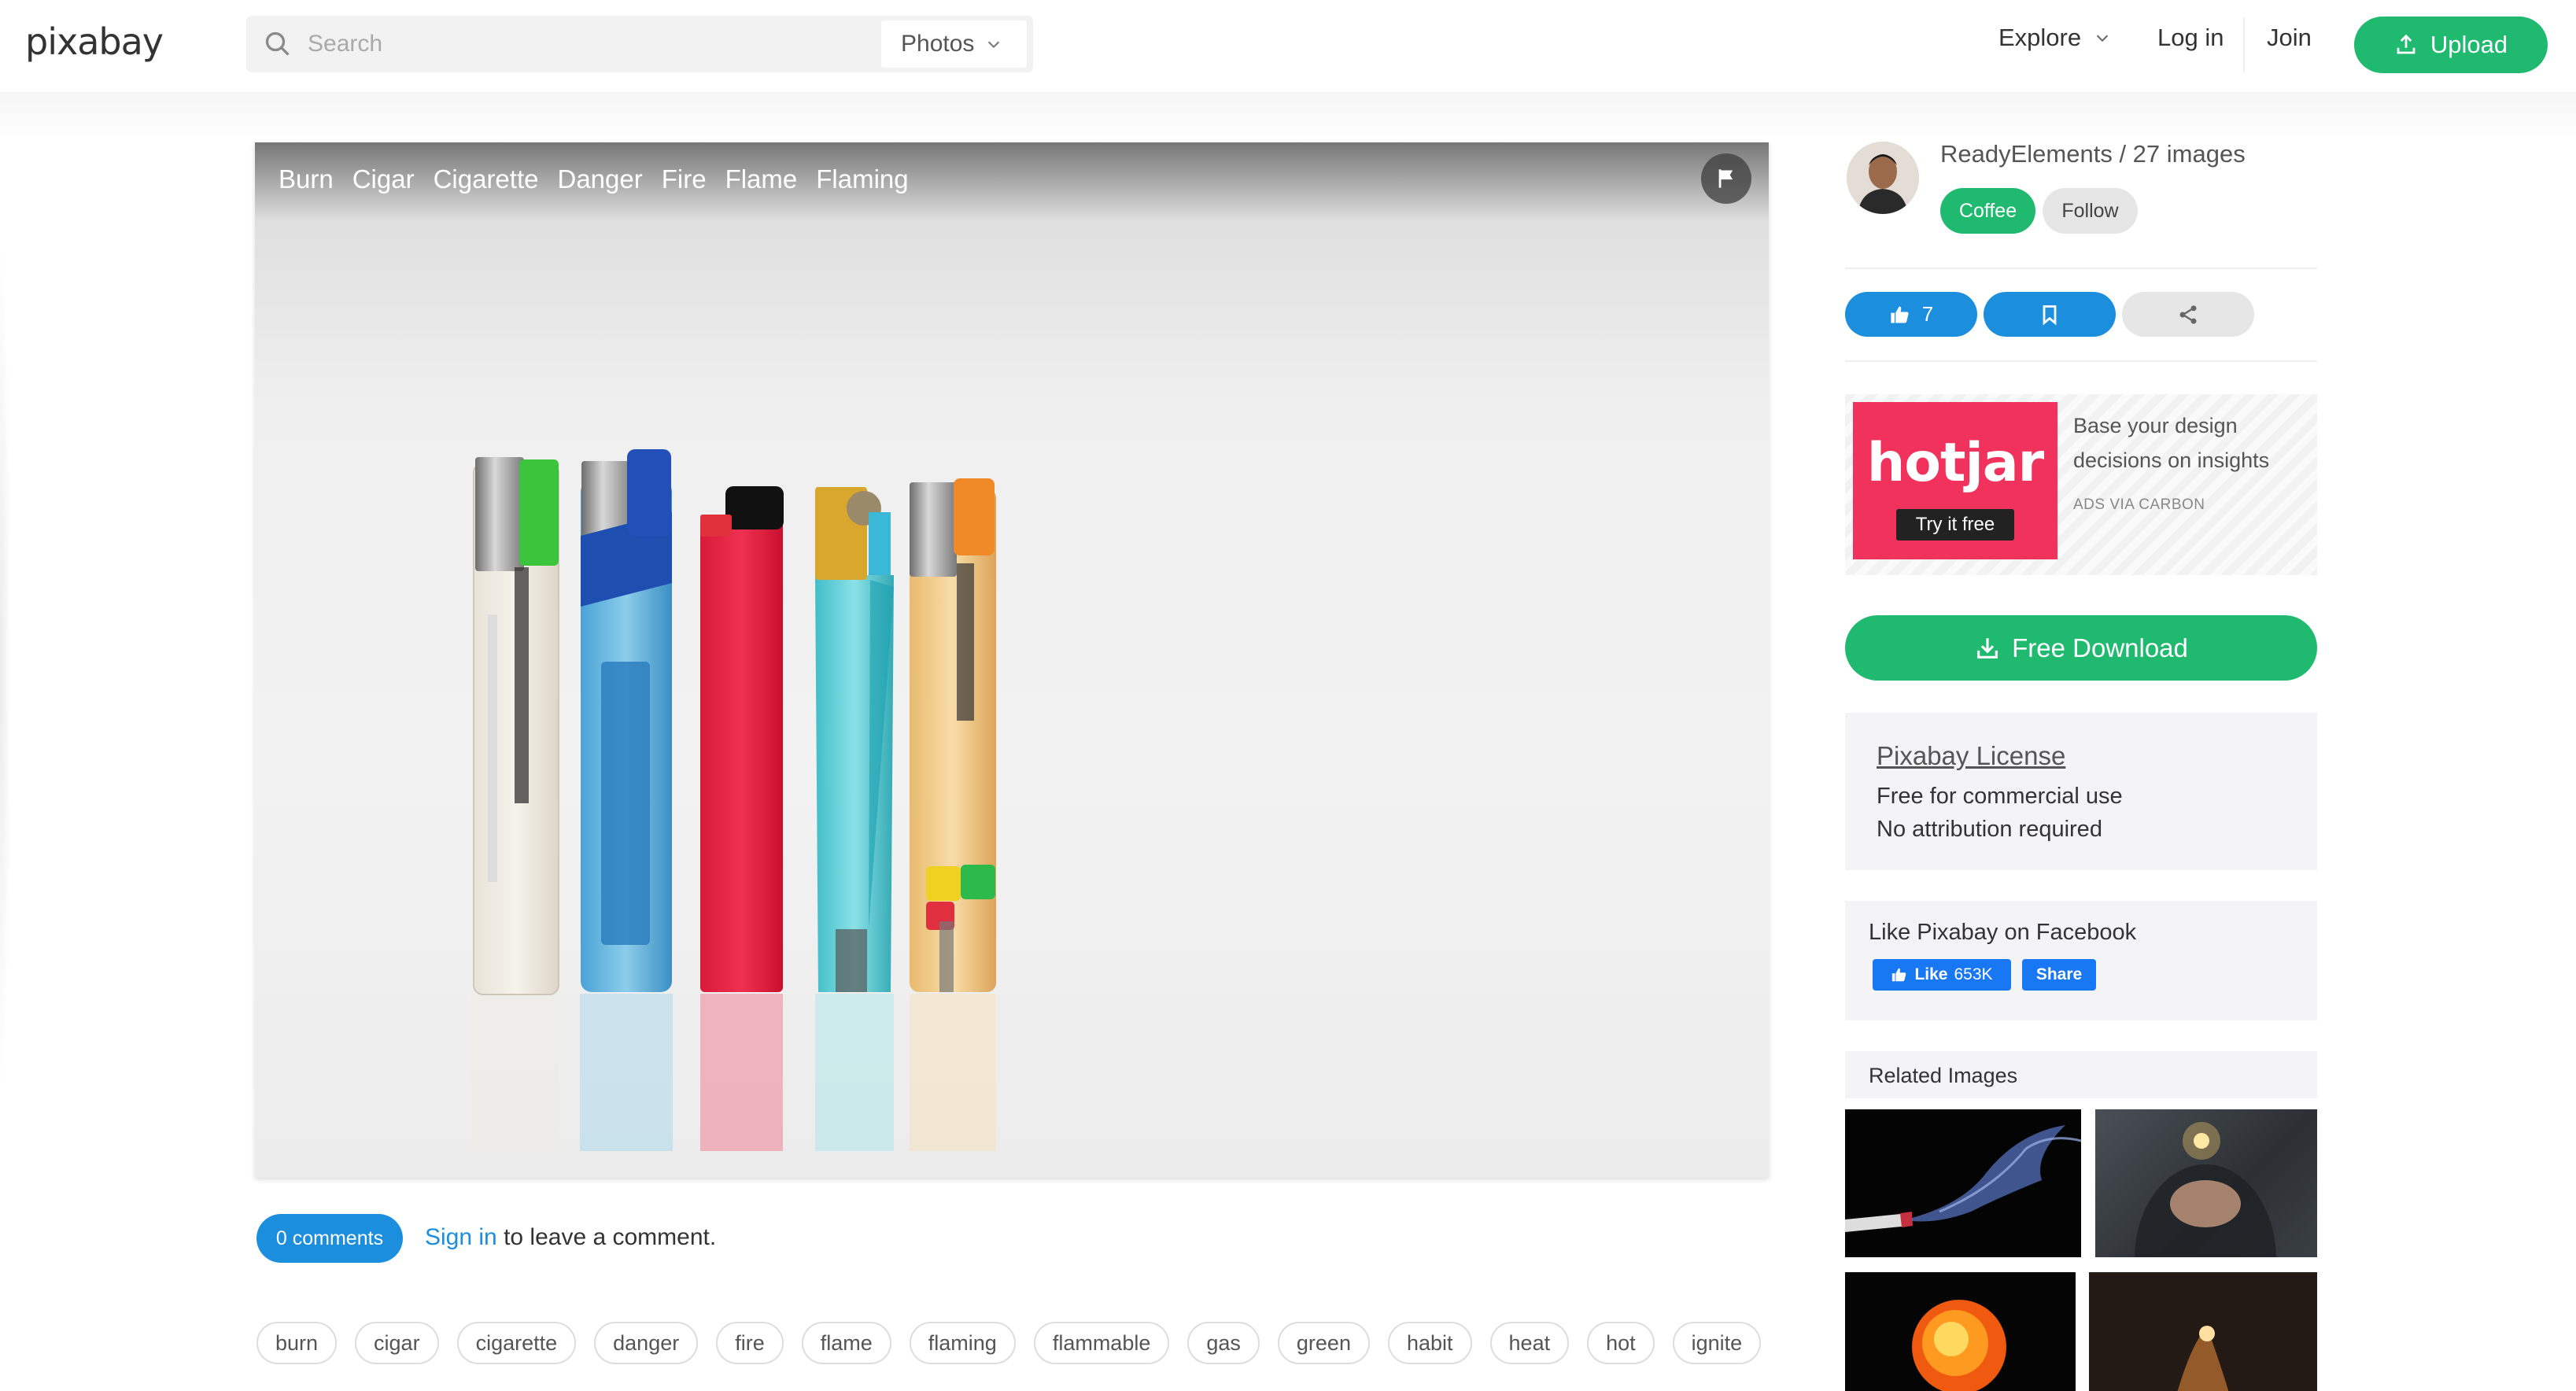 This screenshot has height=1391, width=2576. What do you see at coordinates (1621, 1343) in the screenshot?
I see `tag-chip: hot` at bounding box center [1621, 1343].